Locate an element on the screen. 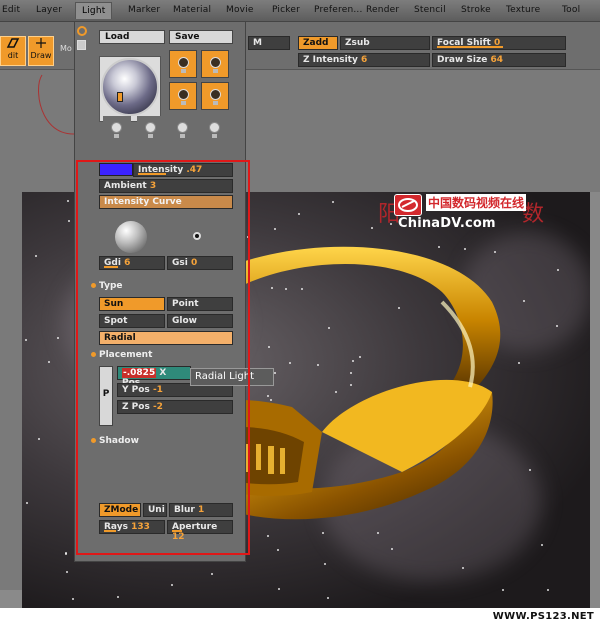  menu-stencil: Stencil is located at coordinates (430, 10).